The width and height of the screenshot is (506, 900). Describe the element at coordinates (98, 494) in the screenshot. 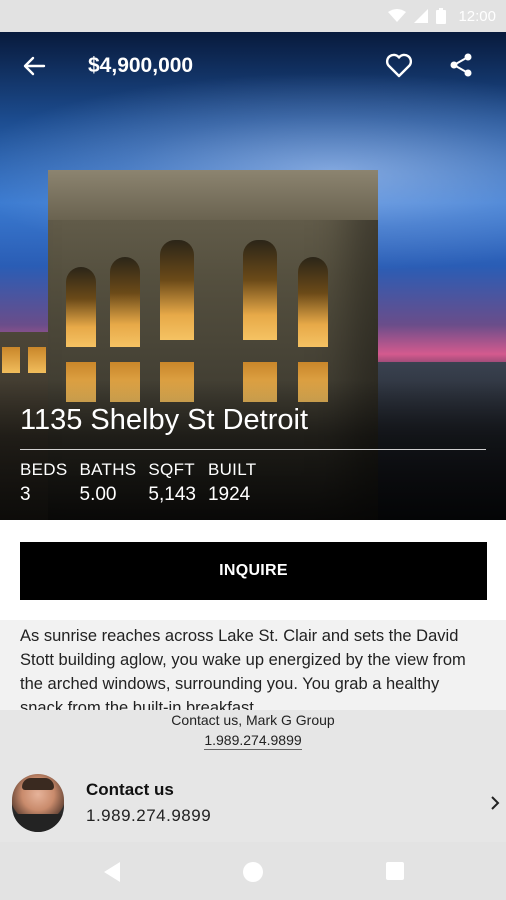

I see `stat-value: 5.00` at that location.